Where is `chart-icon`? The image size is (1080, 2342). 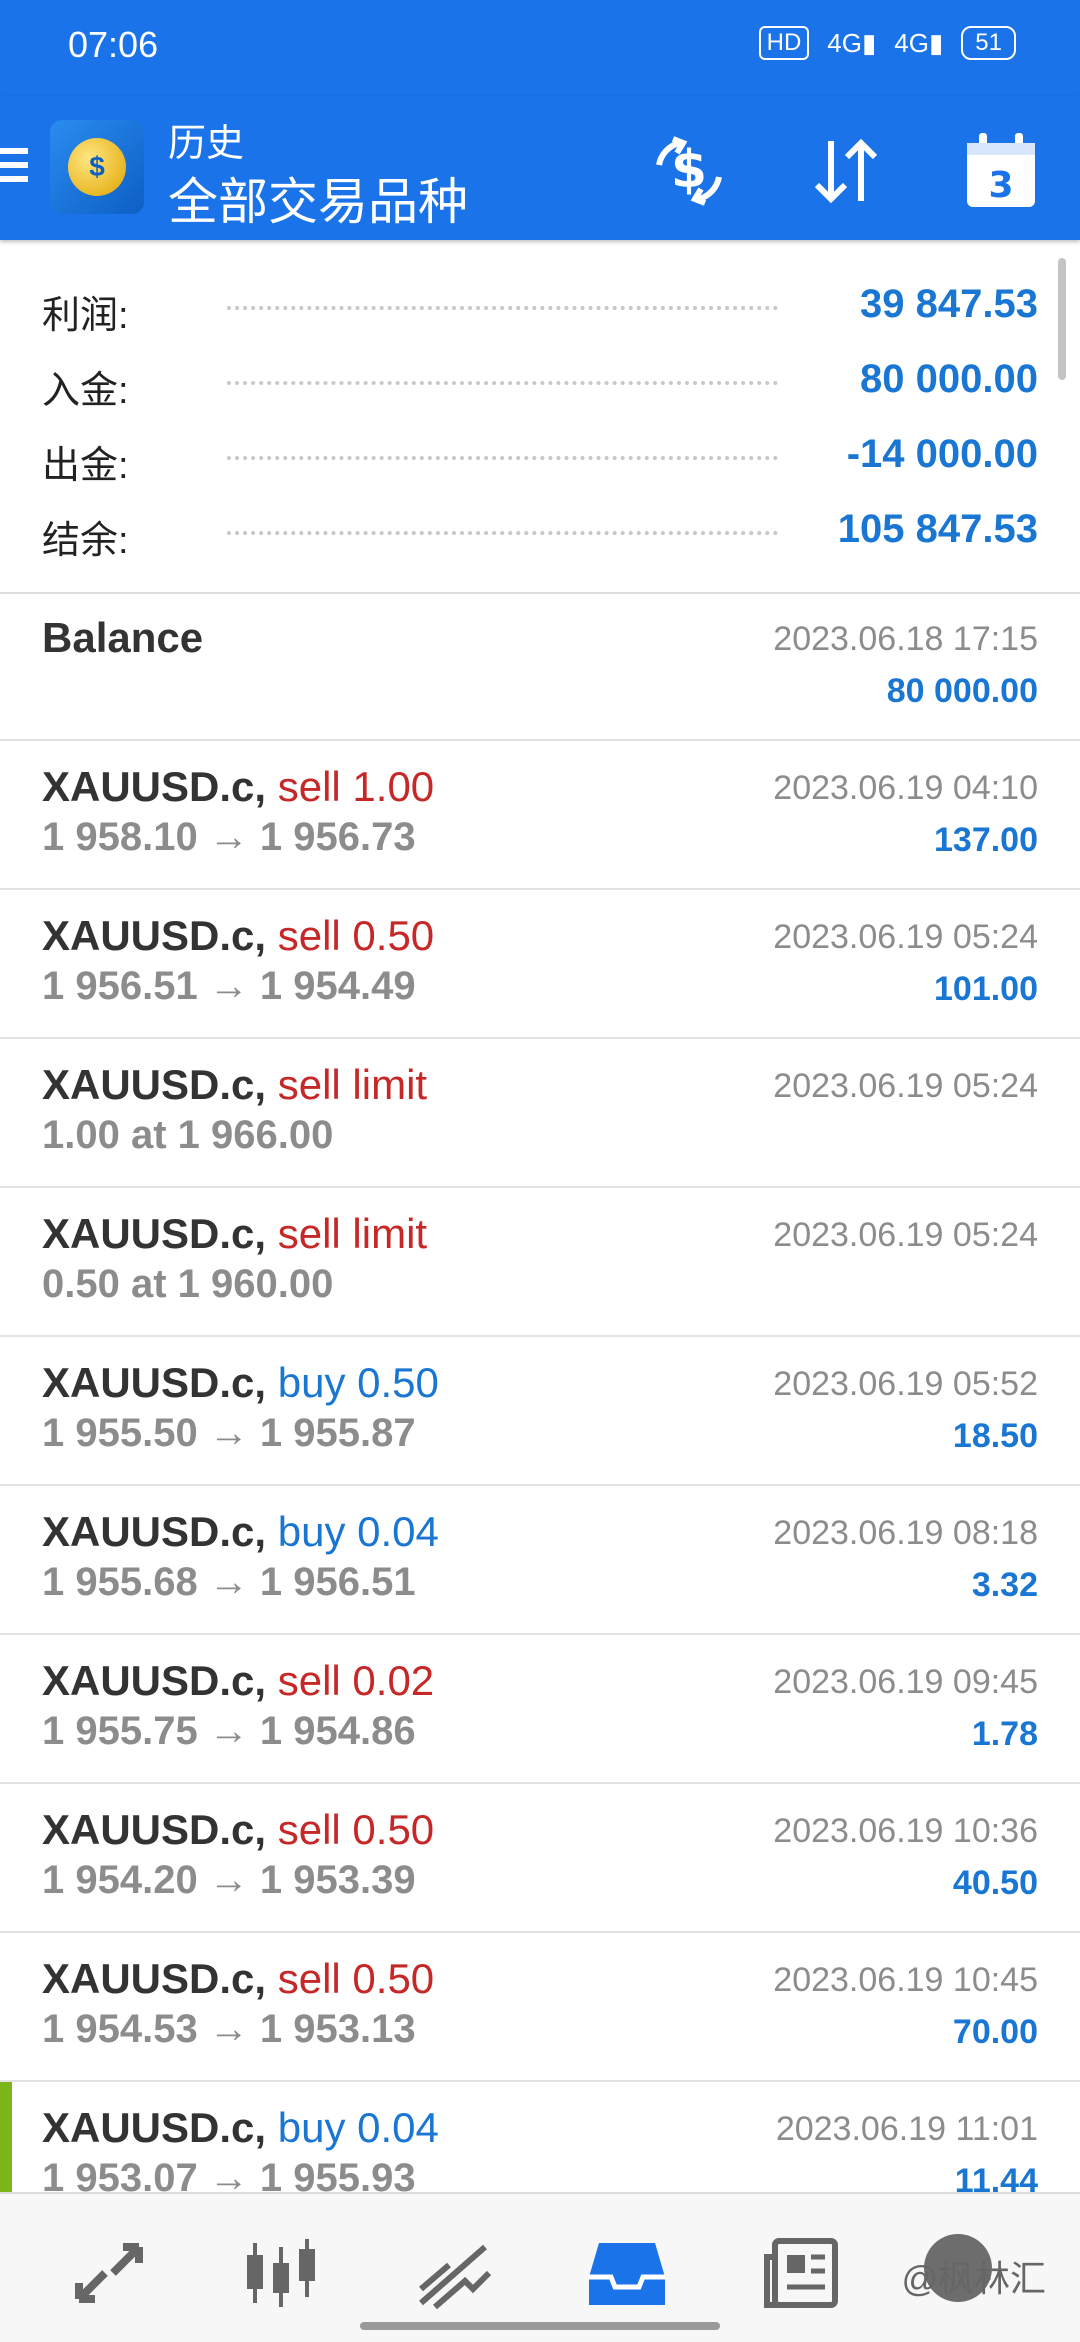 chart-icon is located at coordinates (281, 2273).